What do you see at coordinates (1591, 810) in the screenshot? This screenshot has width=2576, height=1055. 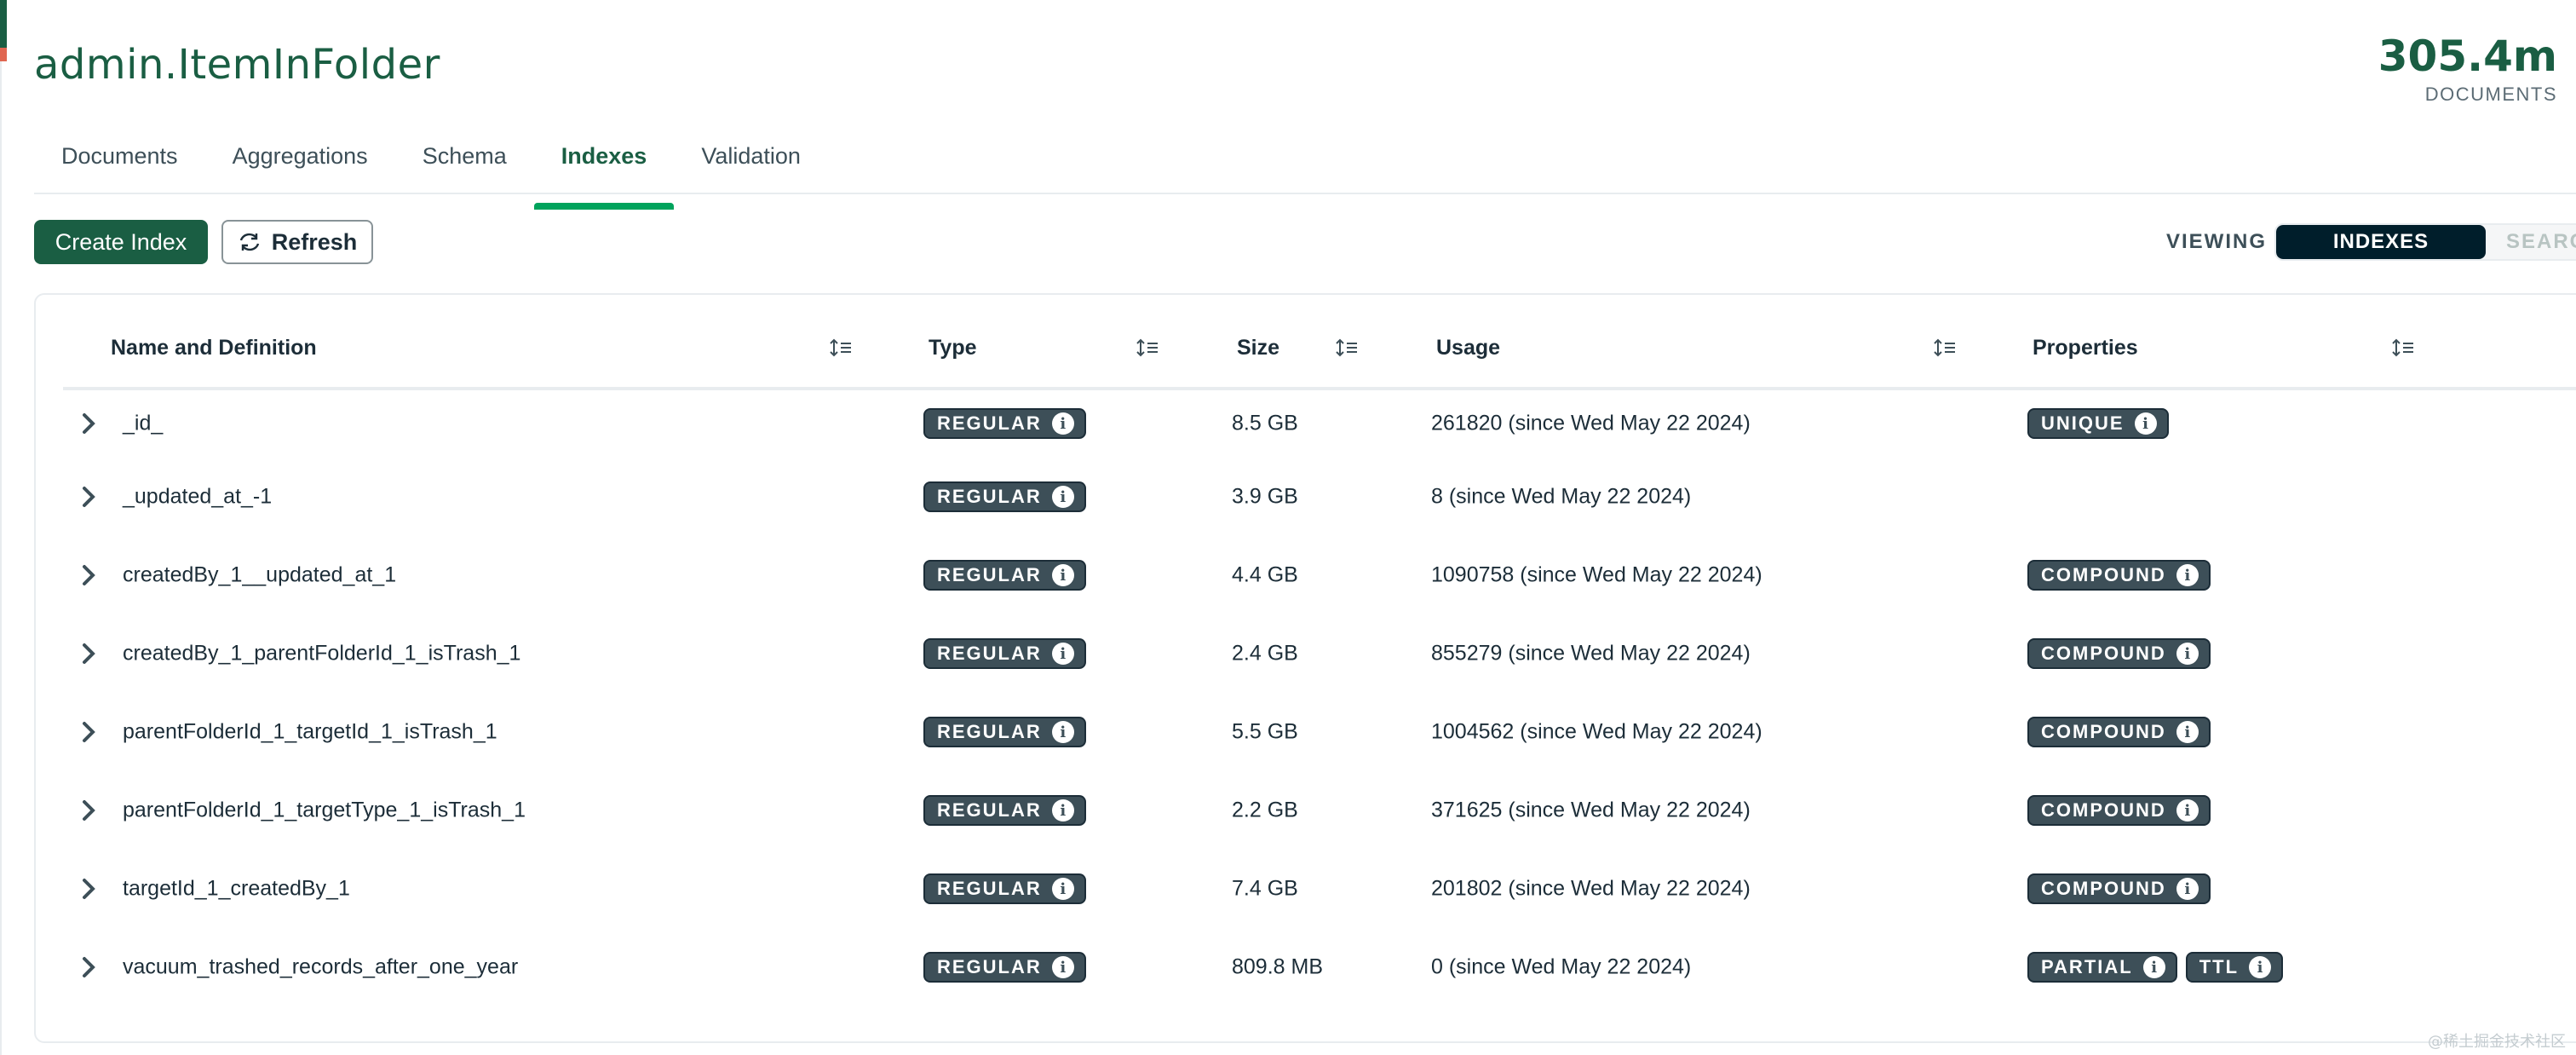 I see `index-usage: 371625 (since Wed May 22 2024)` at bounding box center [1591, 810].